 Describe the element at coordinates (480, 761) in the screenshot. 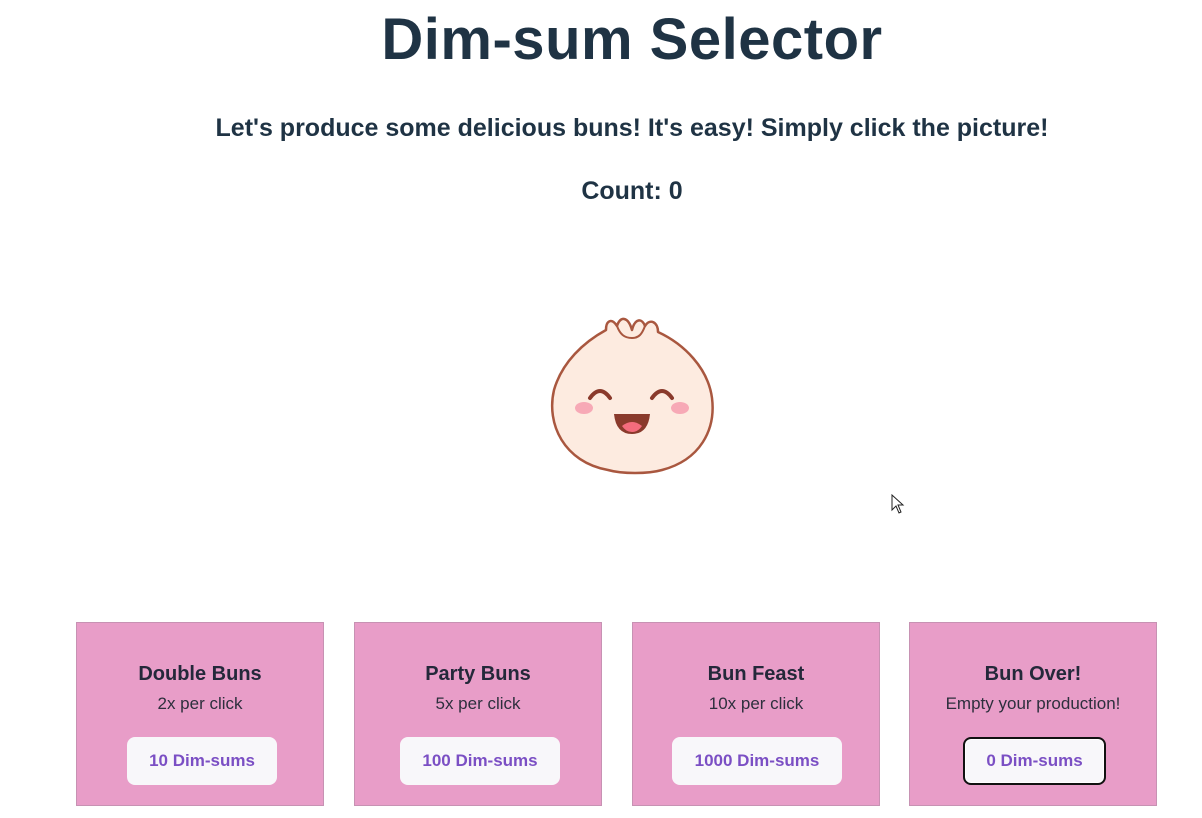

I see `buy-party-buns-button: 100 Dim-sums` at that location.